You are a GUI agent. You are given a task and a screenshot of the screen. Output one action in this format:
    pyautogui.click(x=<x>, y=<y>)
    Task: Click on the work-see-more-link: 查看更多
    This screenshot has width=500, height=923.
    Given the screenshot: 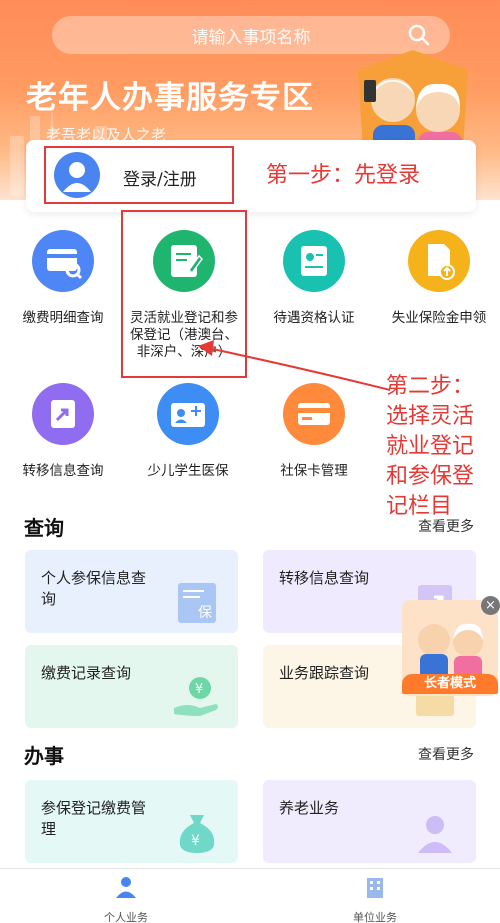 What is the action you would take?
    pyautogui.click(x=446, y=754)
    